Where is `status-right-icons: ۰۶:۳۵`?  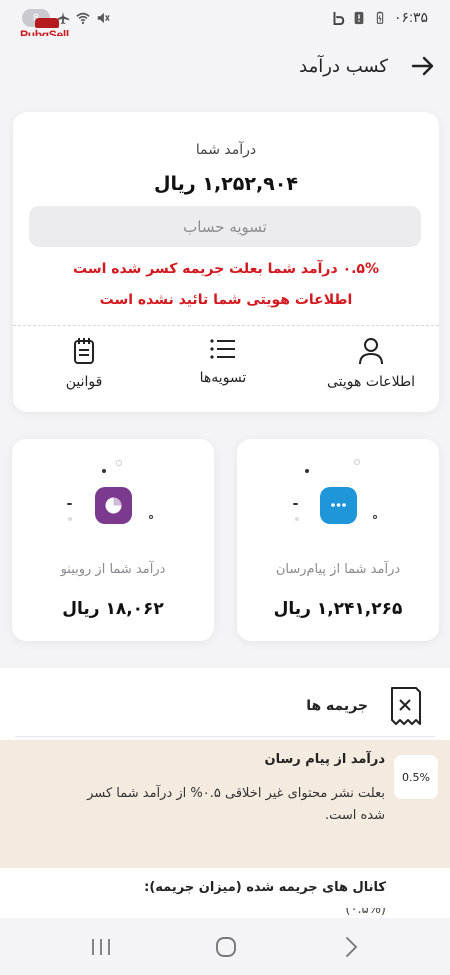 status-right-icons: ۰۶:۳۵ is located at coordinates (379, 17).